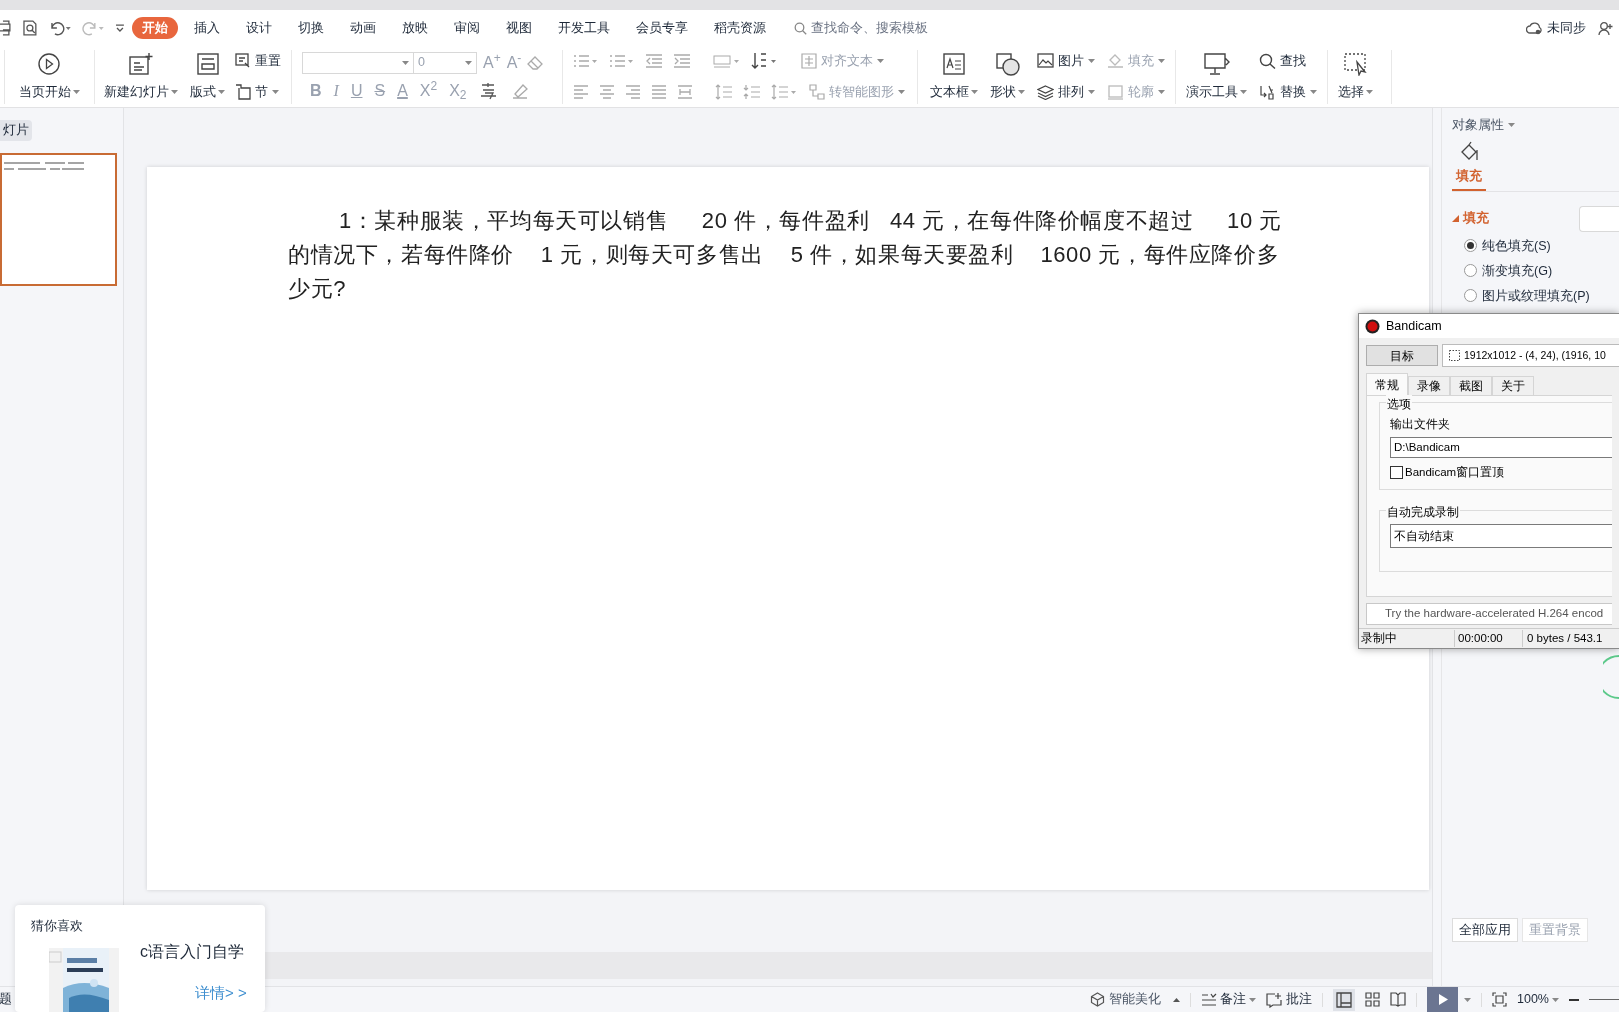  Describe the element at coordinates (1387, 384) in the screenshot. I see `window-tab: 常规` at that location.